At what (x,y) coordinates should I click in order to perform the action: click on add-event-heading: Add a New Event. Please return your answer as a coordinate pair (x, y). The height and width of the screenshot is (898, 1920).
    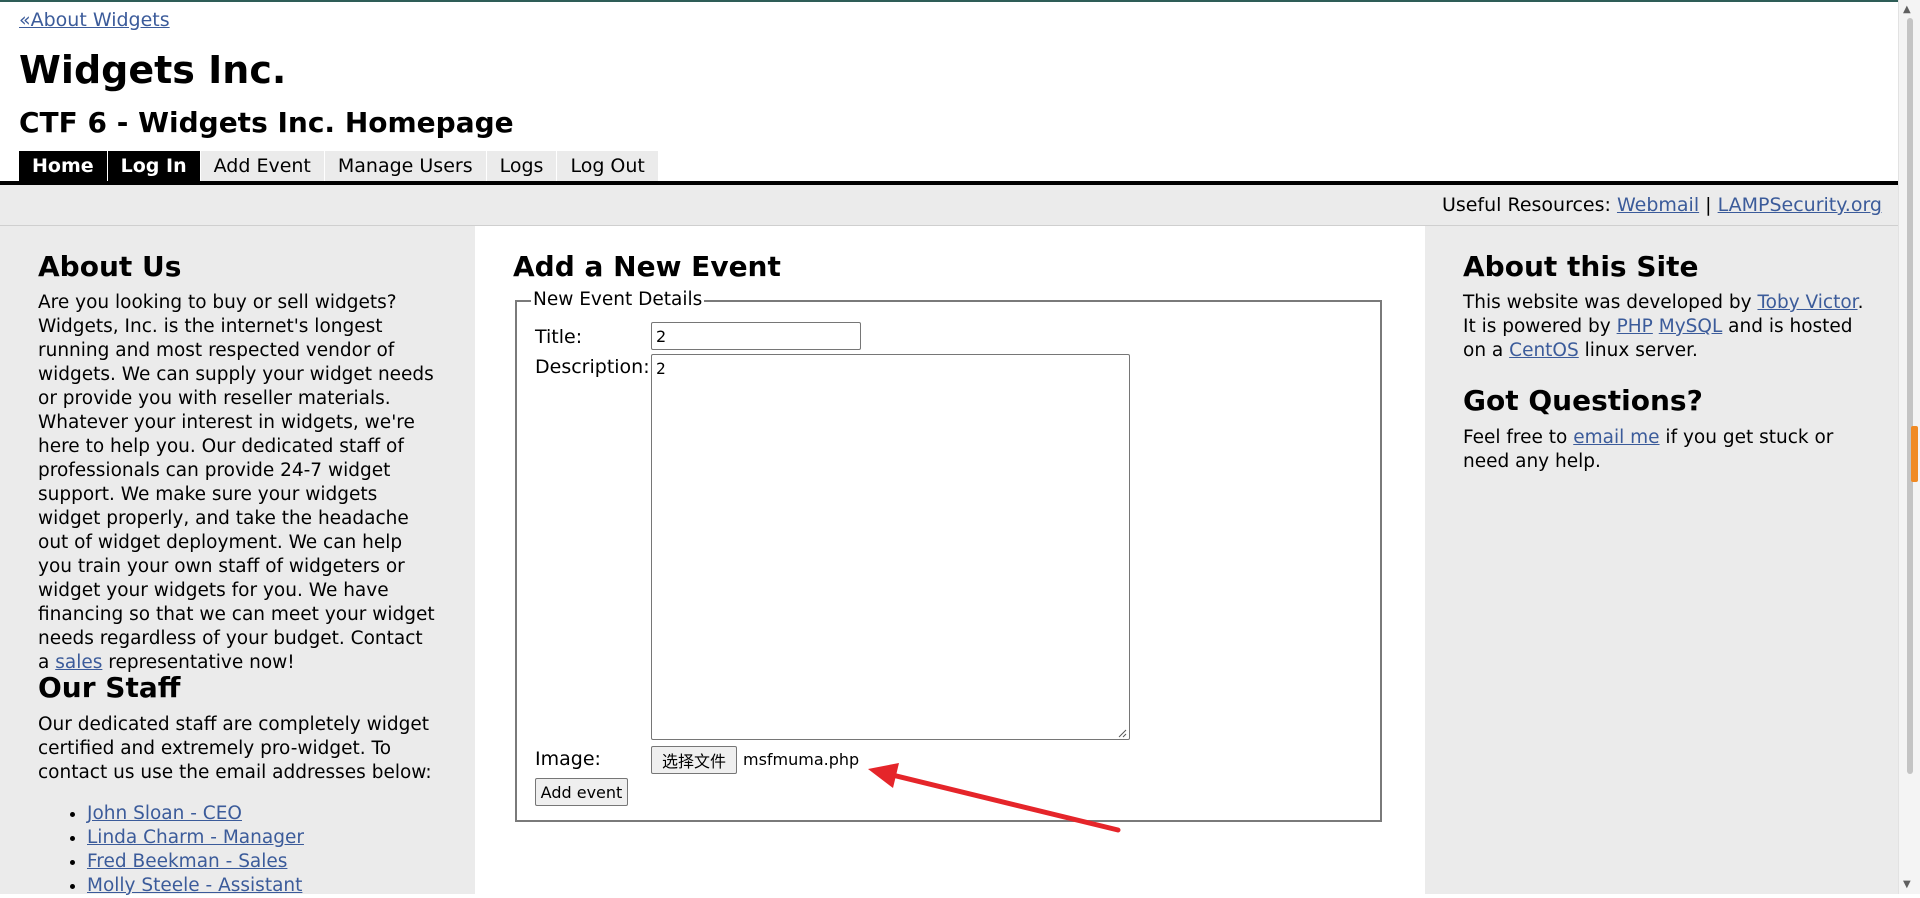
    Looking at the image, I should click on (647, 266).